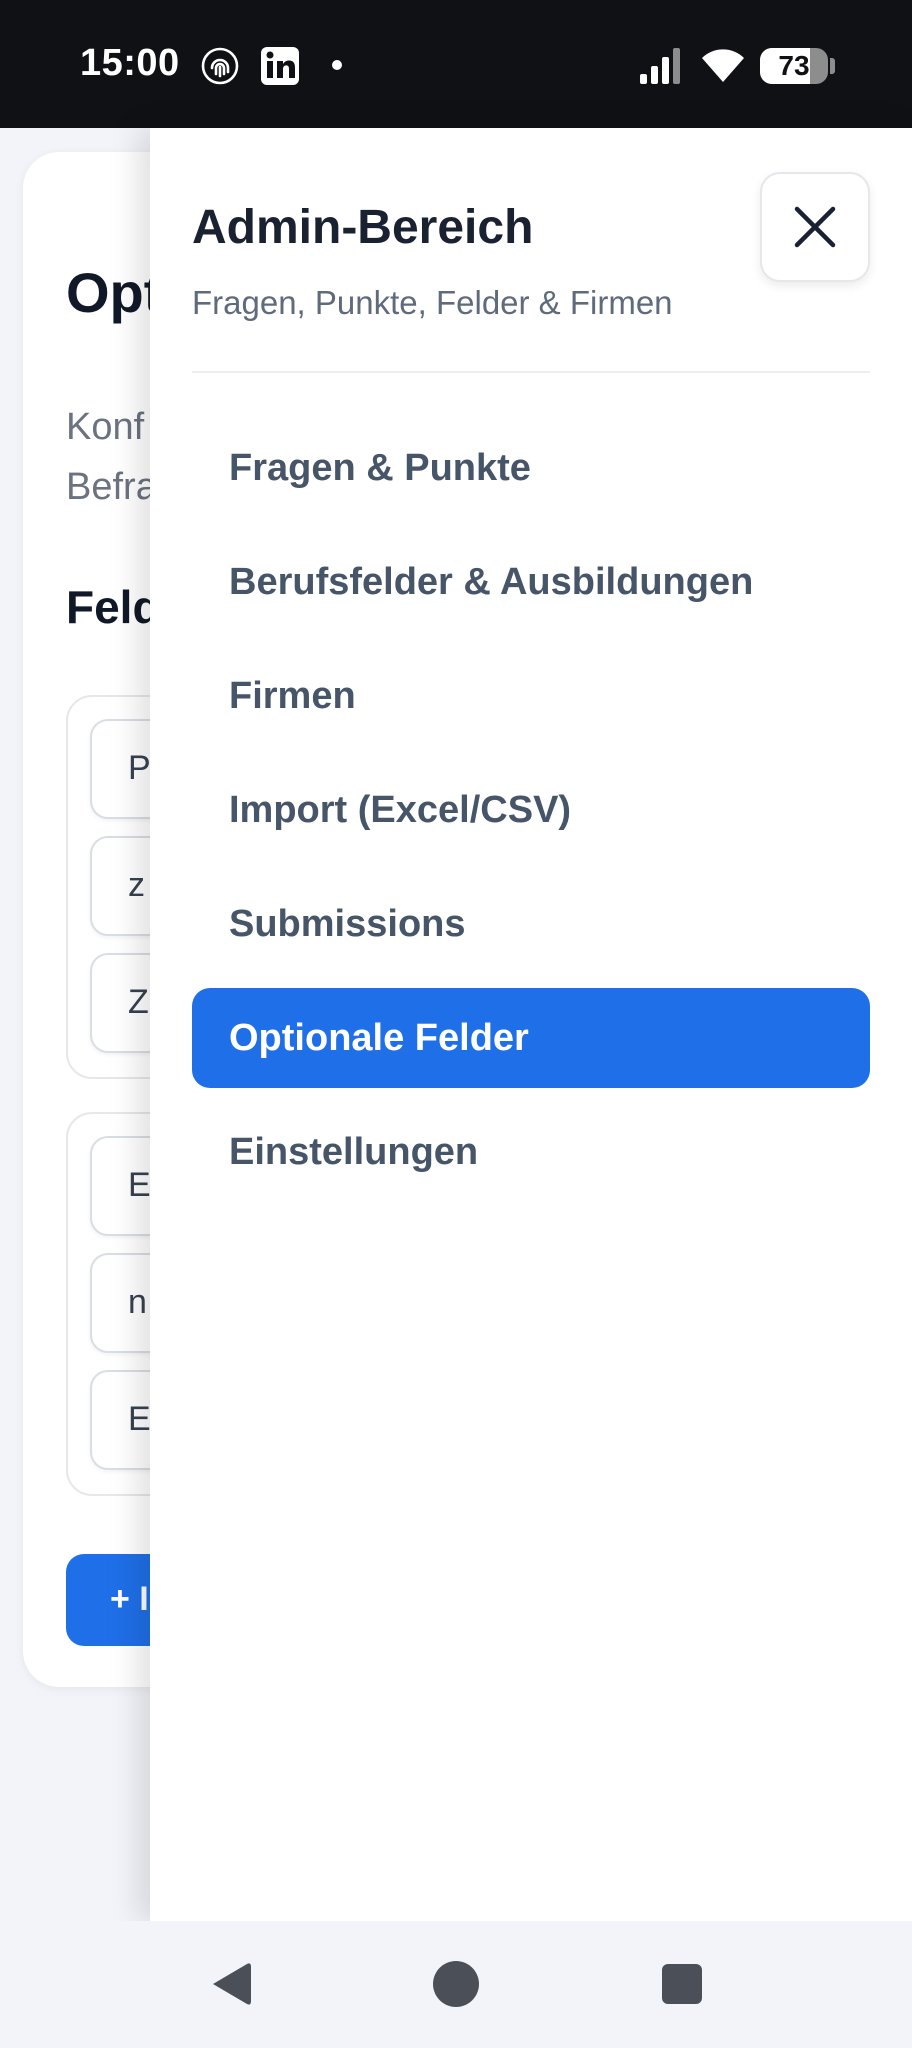 The image size is (912, 2048). I want to click on nav-item-berufsfelder: Berufsfelder & Ausbildungen, so click(531, 582).